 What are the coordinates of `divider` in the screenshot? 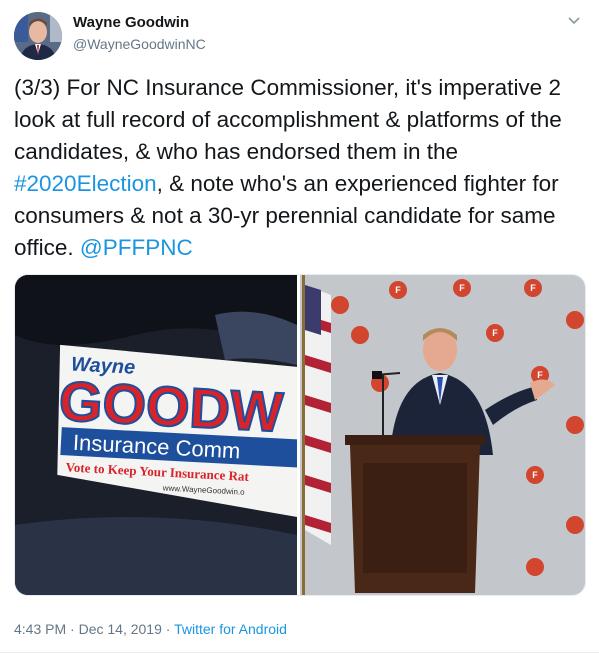 It's located at (299, 652).